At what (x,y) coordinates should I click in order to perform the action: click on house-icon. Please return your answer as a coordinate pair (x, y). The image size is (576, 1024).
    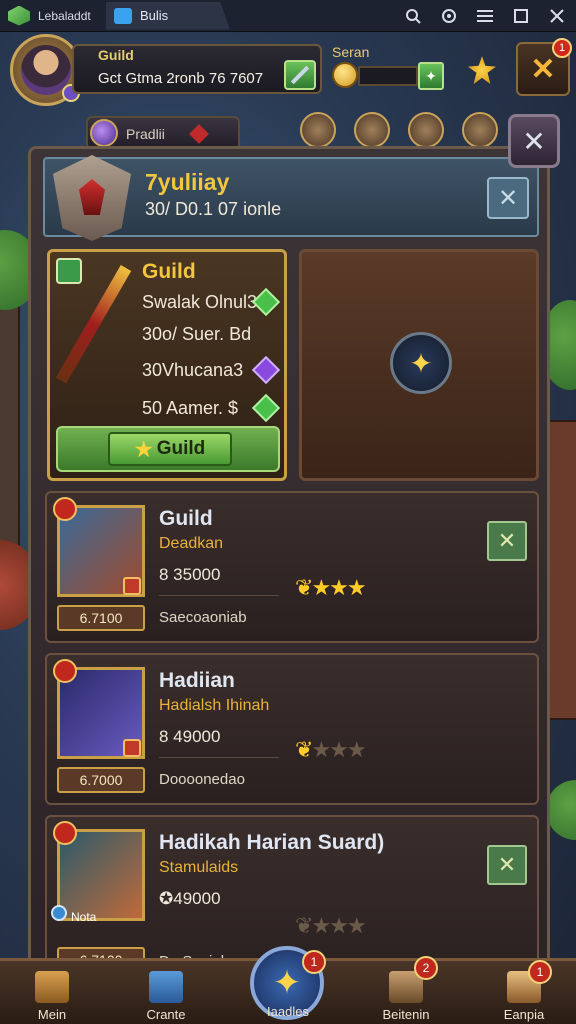
    Looking at the image, I should click on (52, 987).